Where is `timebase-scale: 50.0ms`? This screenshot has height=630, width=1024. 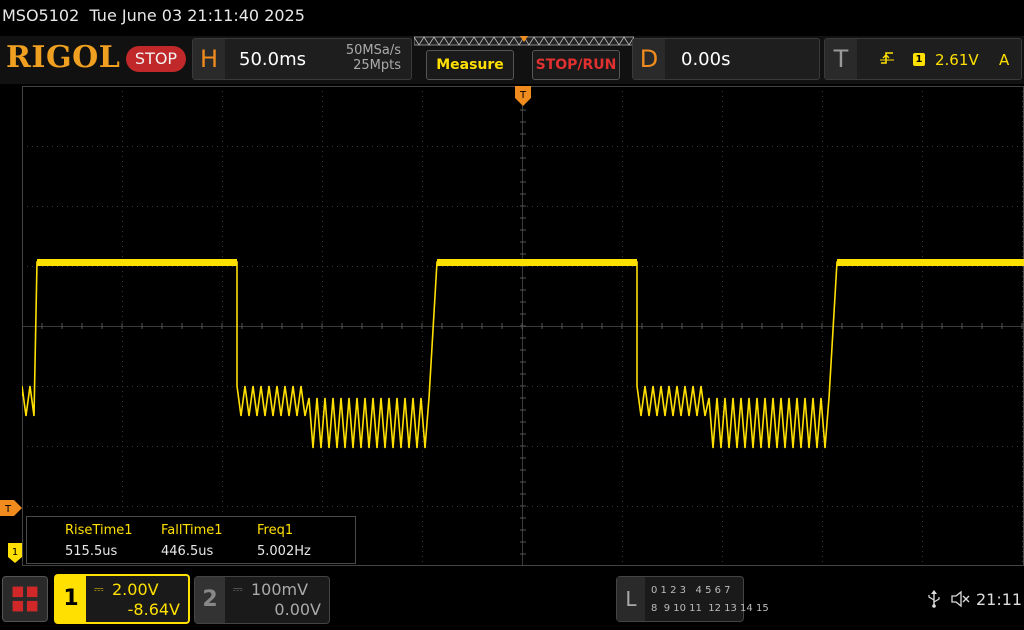 timebase-scale: 50.0ms is located at coordinates (272, 59).